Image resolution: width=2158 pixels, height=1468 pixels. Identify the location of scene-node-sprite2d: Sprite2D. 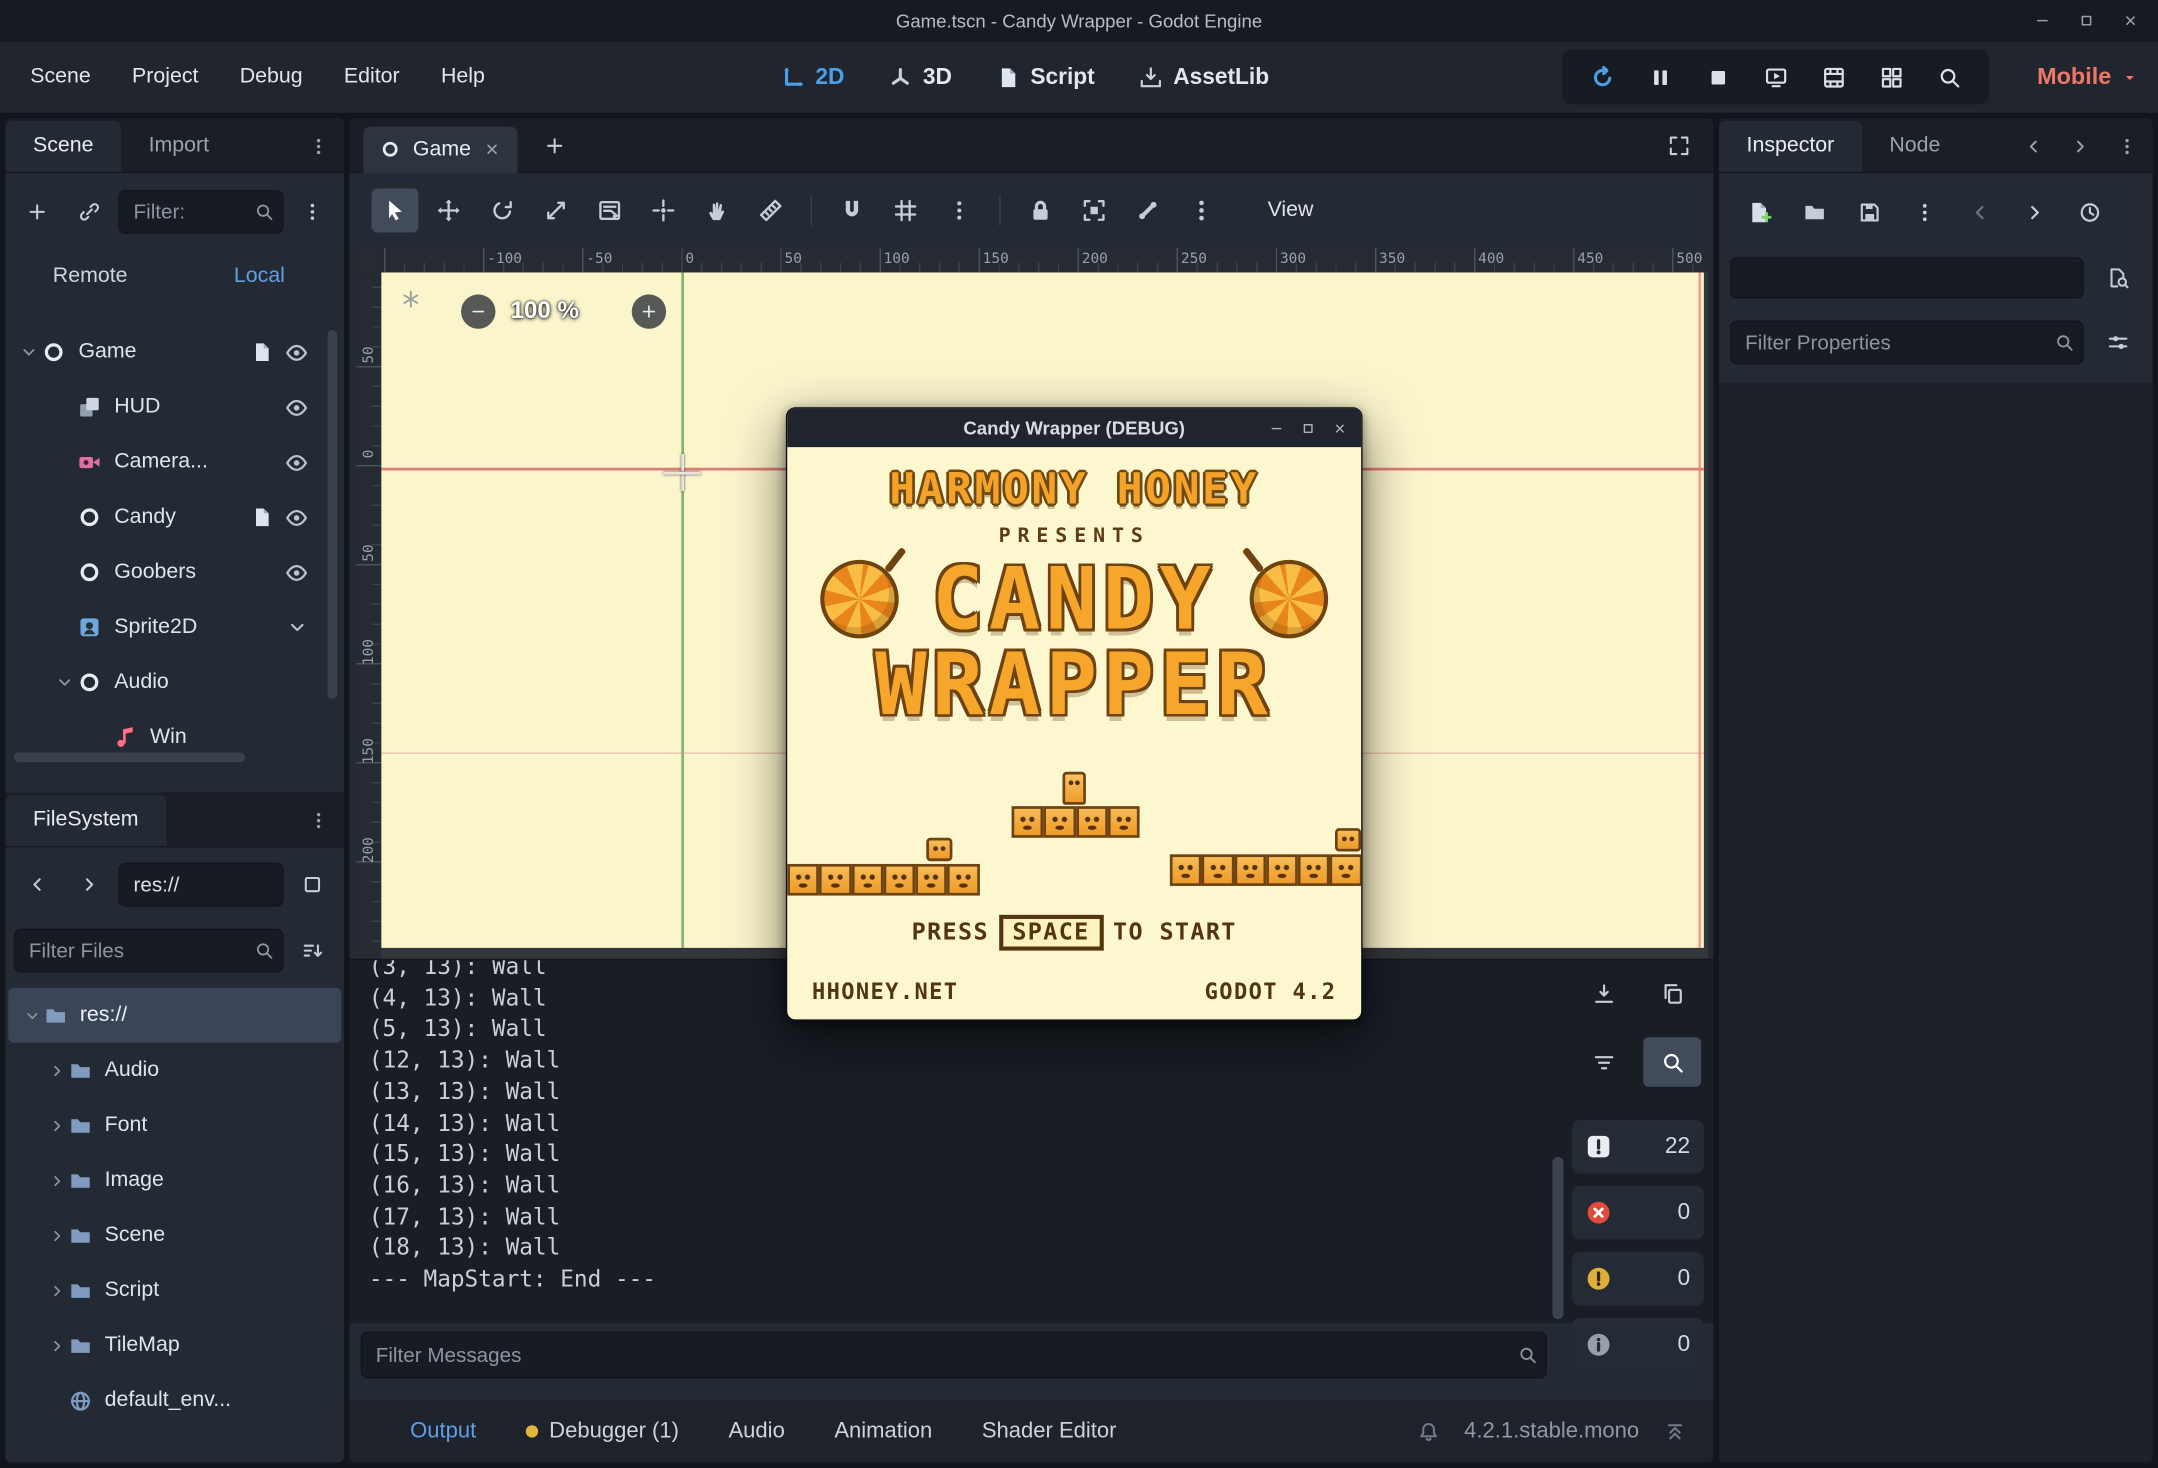
(175, 627).